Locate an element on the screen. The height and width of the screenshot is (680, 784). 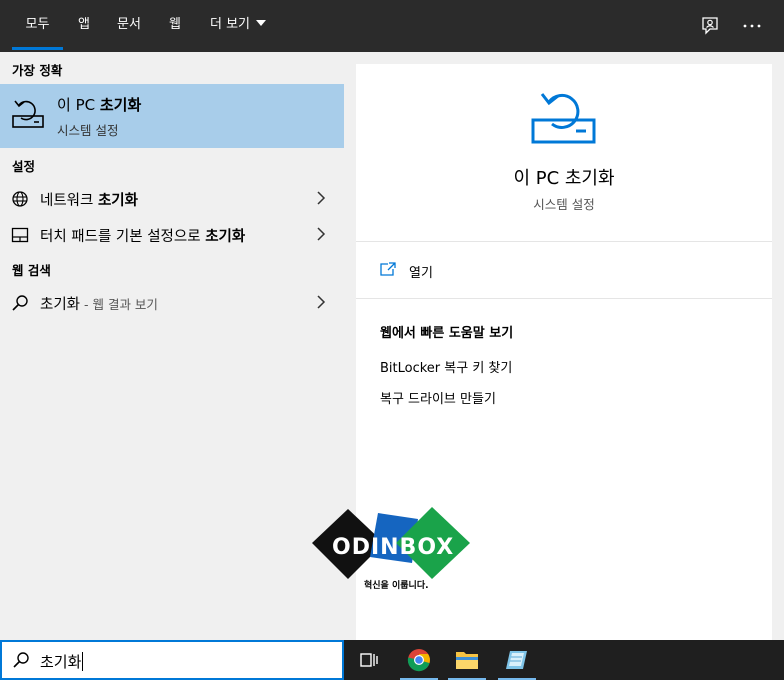
odinbox-logo: ODINBOX 혁신을 이룹니다. is located at coordinates (392, 550).